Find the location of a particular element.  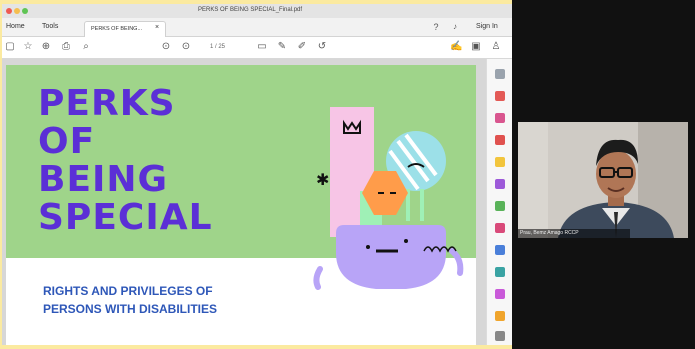

slide-title-line: SPECIAL is located at coordinates (125, 217).